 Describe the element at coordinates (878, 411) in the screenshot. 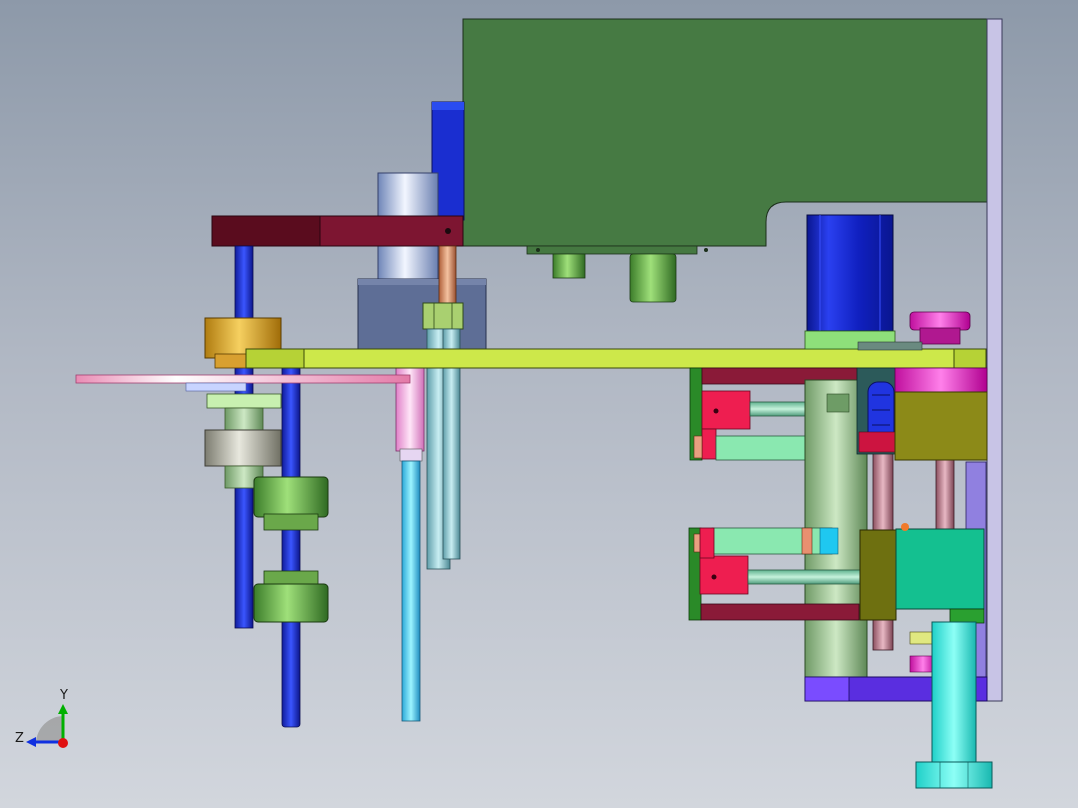

I see `blue-gear` at that location.